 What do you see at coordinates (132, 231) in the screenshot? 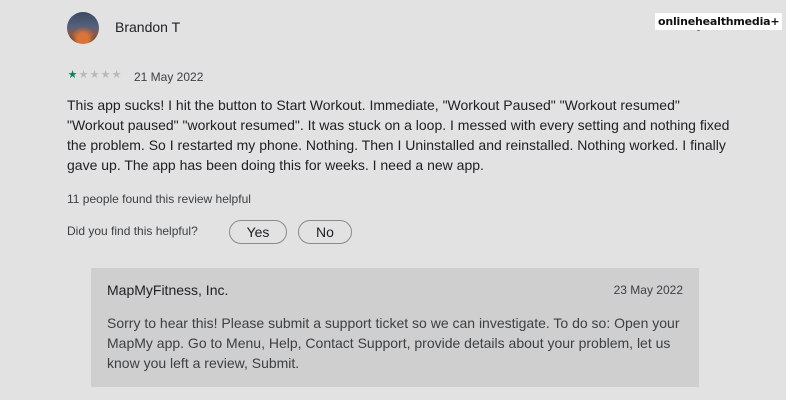
I see `helpful-question: Did you find this helpful?` at bounding box center [132, 231].